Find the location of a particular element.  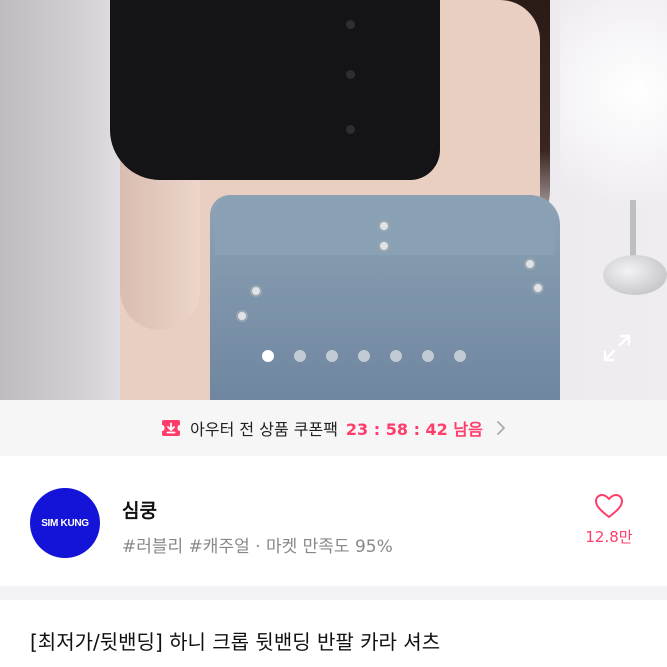

seller-logo: SIM KUNG is located at coordinates (65, 523).